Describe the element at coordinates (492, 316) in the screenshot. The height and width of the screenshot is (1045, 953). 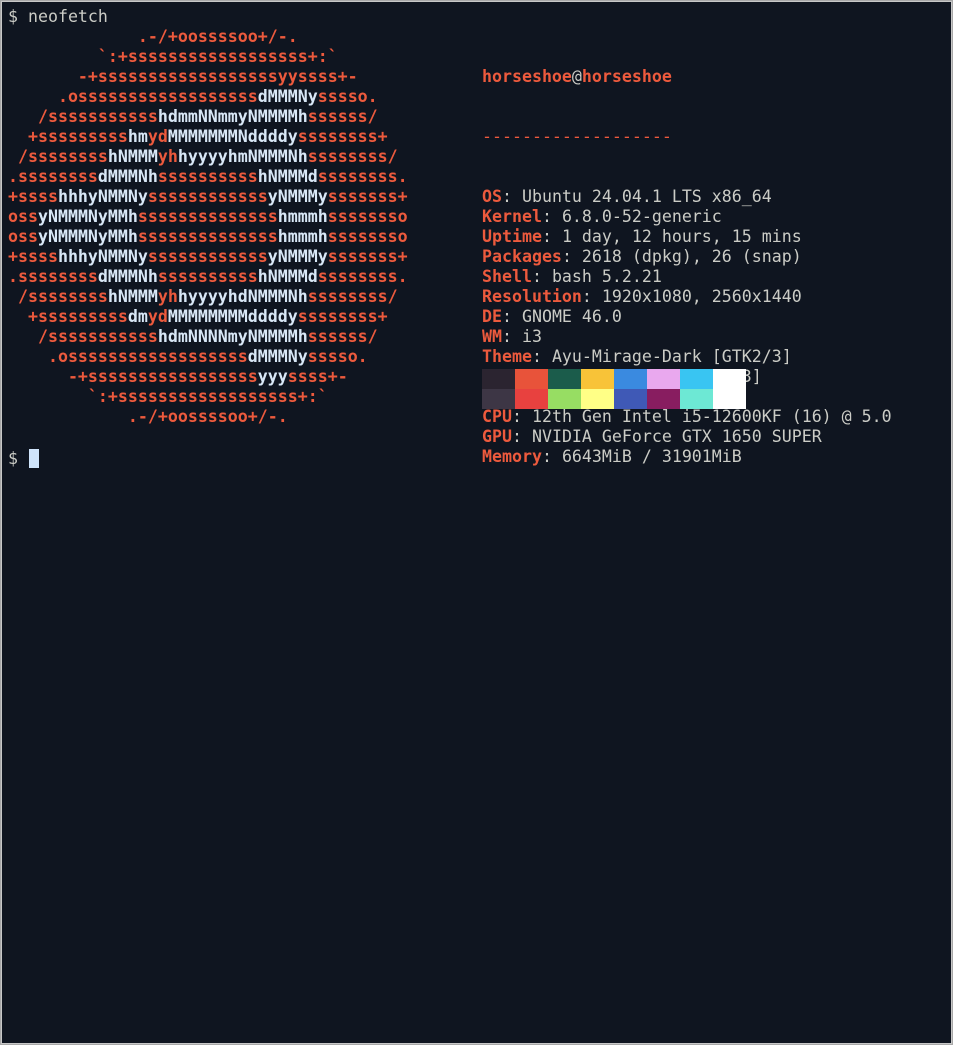
I see `info-key: DE` at that location.